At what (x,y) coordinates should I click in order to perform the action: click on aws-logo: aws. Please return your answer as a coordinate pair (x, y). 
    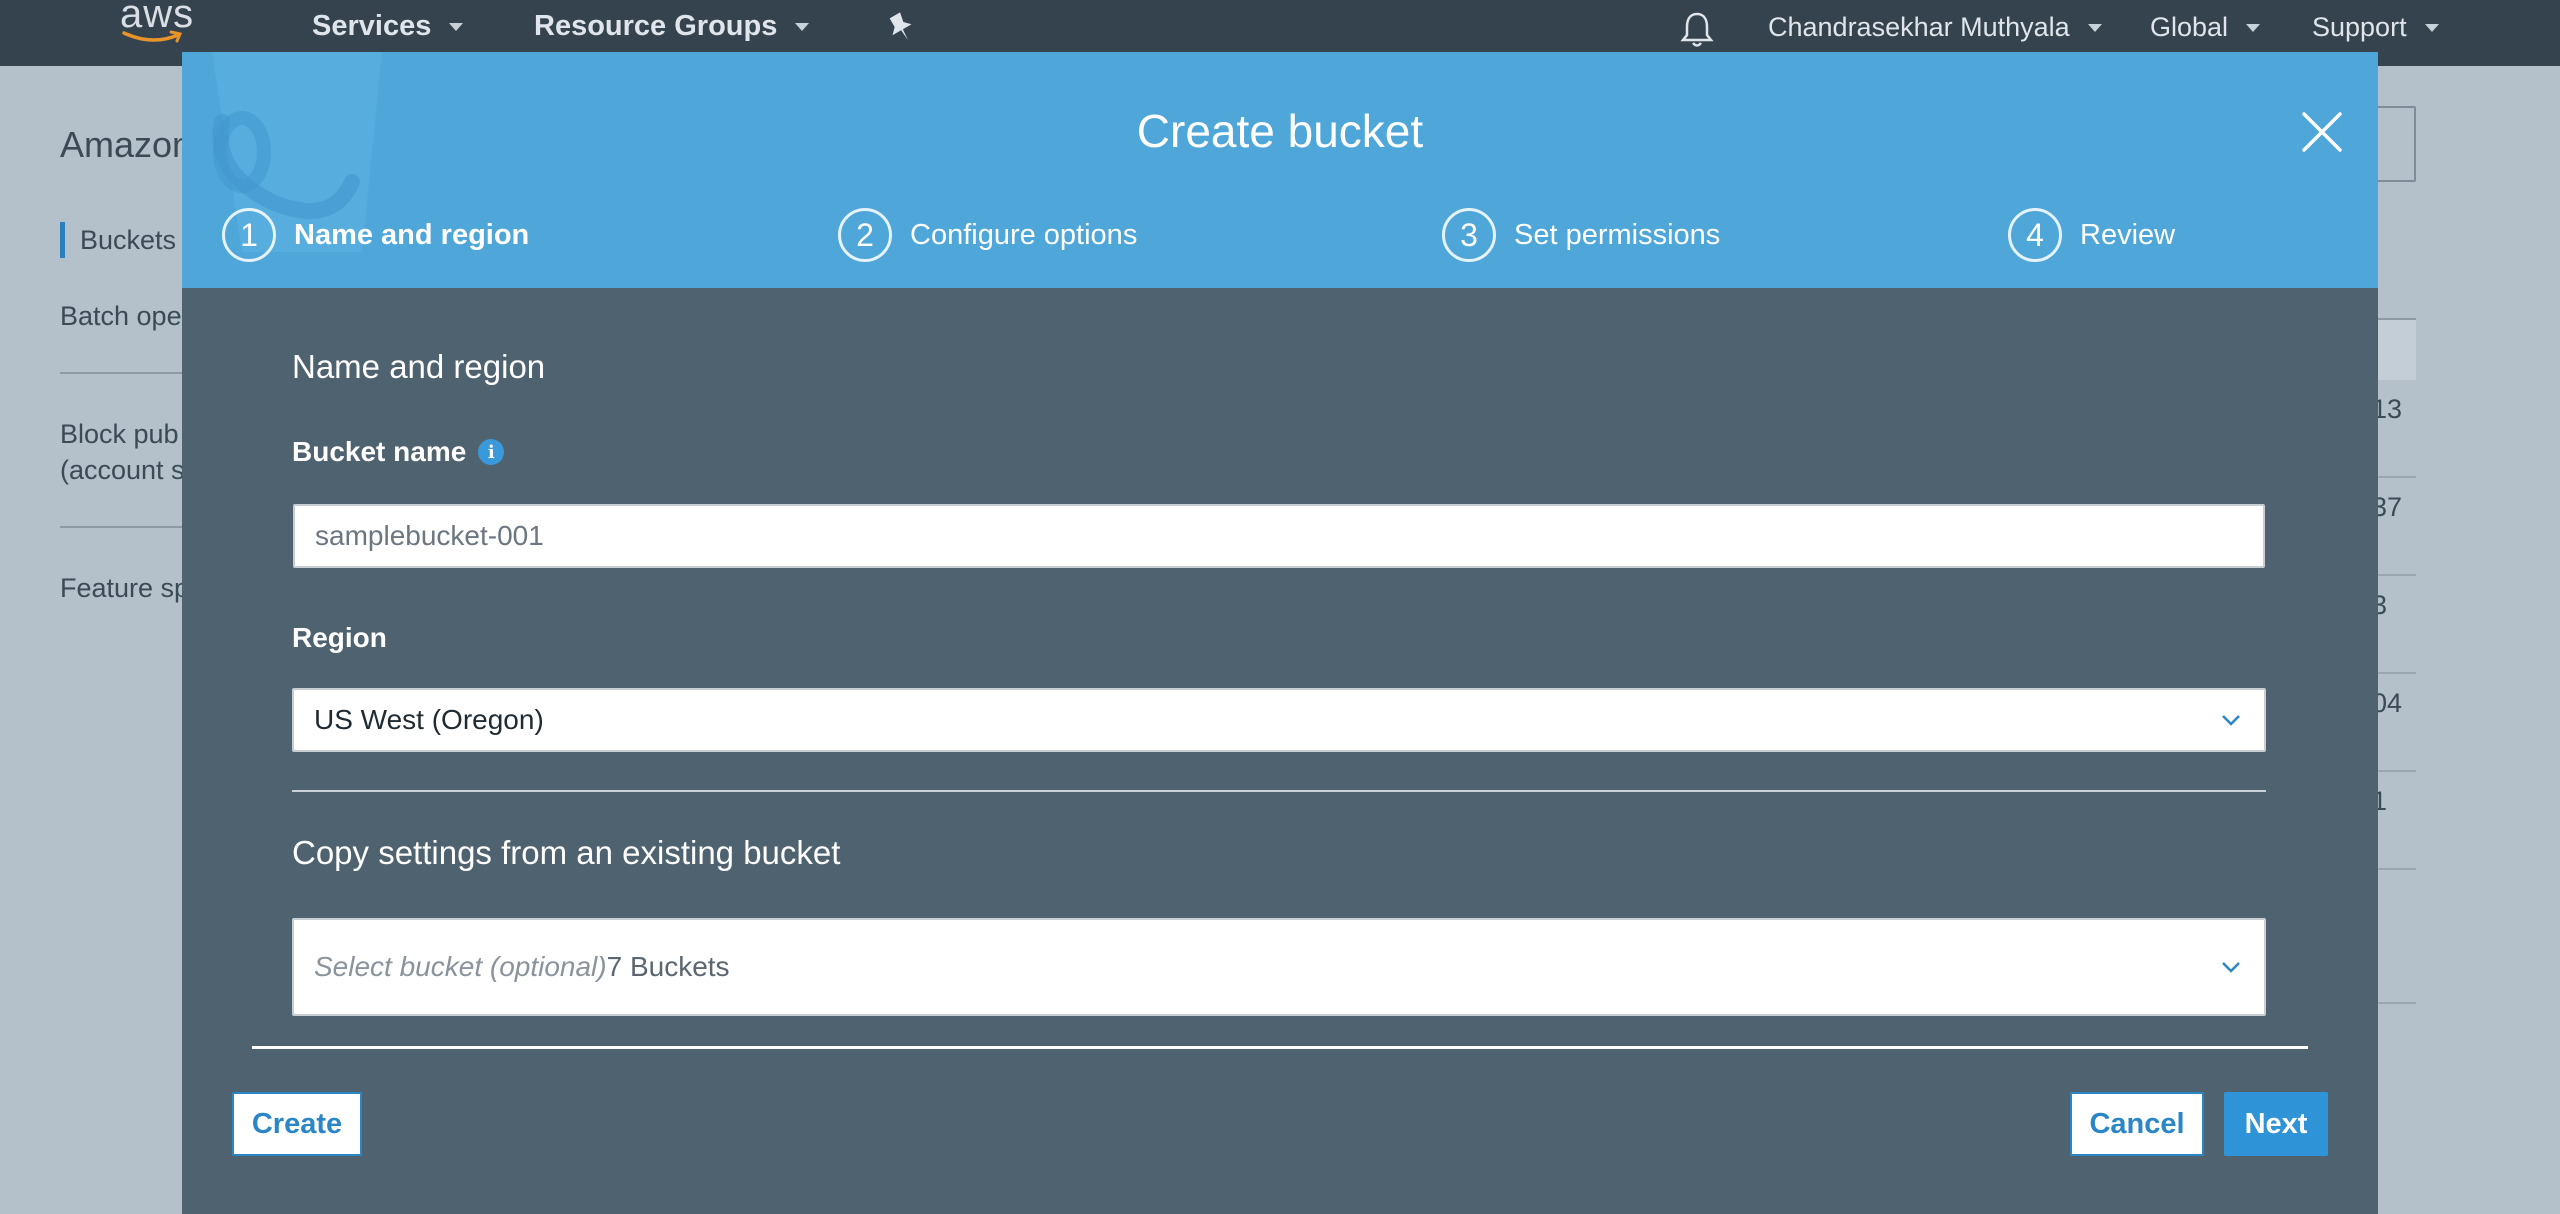
    Looking at the image, I should click on (160, 26).